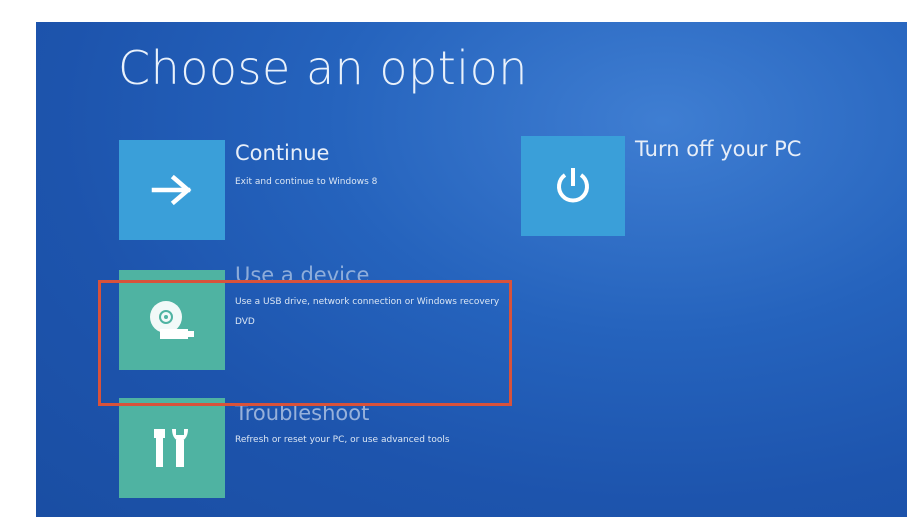 The width and height of the screenshot is (907, 517). I want to click on use-a-device-tile, so click(172, 320).